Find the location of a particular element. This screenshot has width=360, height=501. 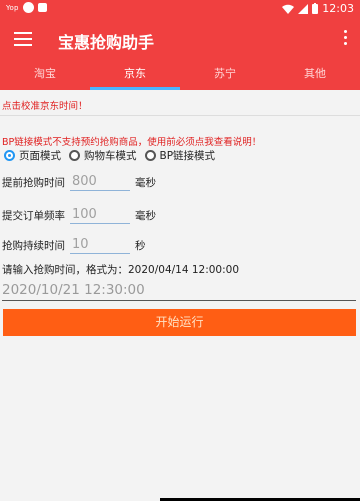

tab-bar: 淘宝 京东 苏宁 其他 is located at coordinates (180, 76).